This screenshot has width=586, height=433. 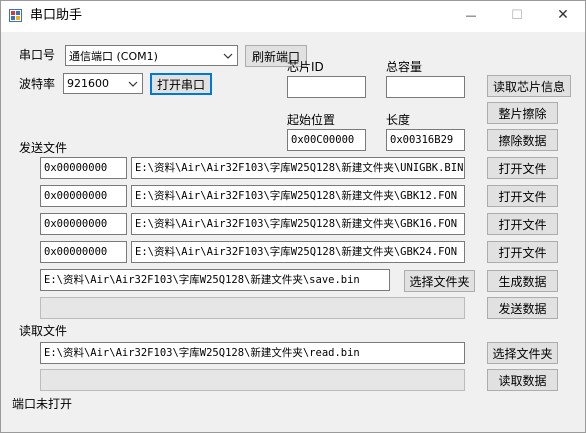 I want to click on open-file-button-2: 打开文件, so click(x=522, y=196).